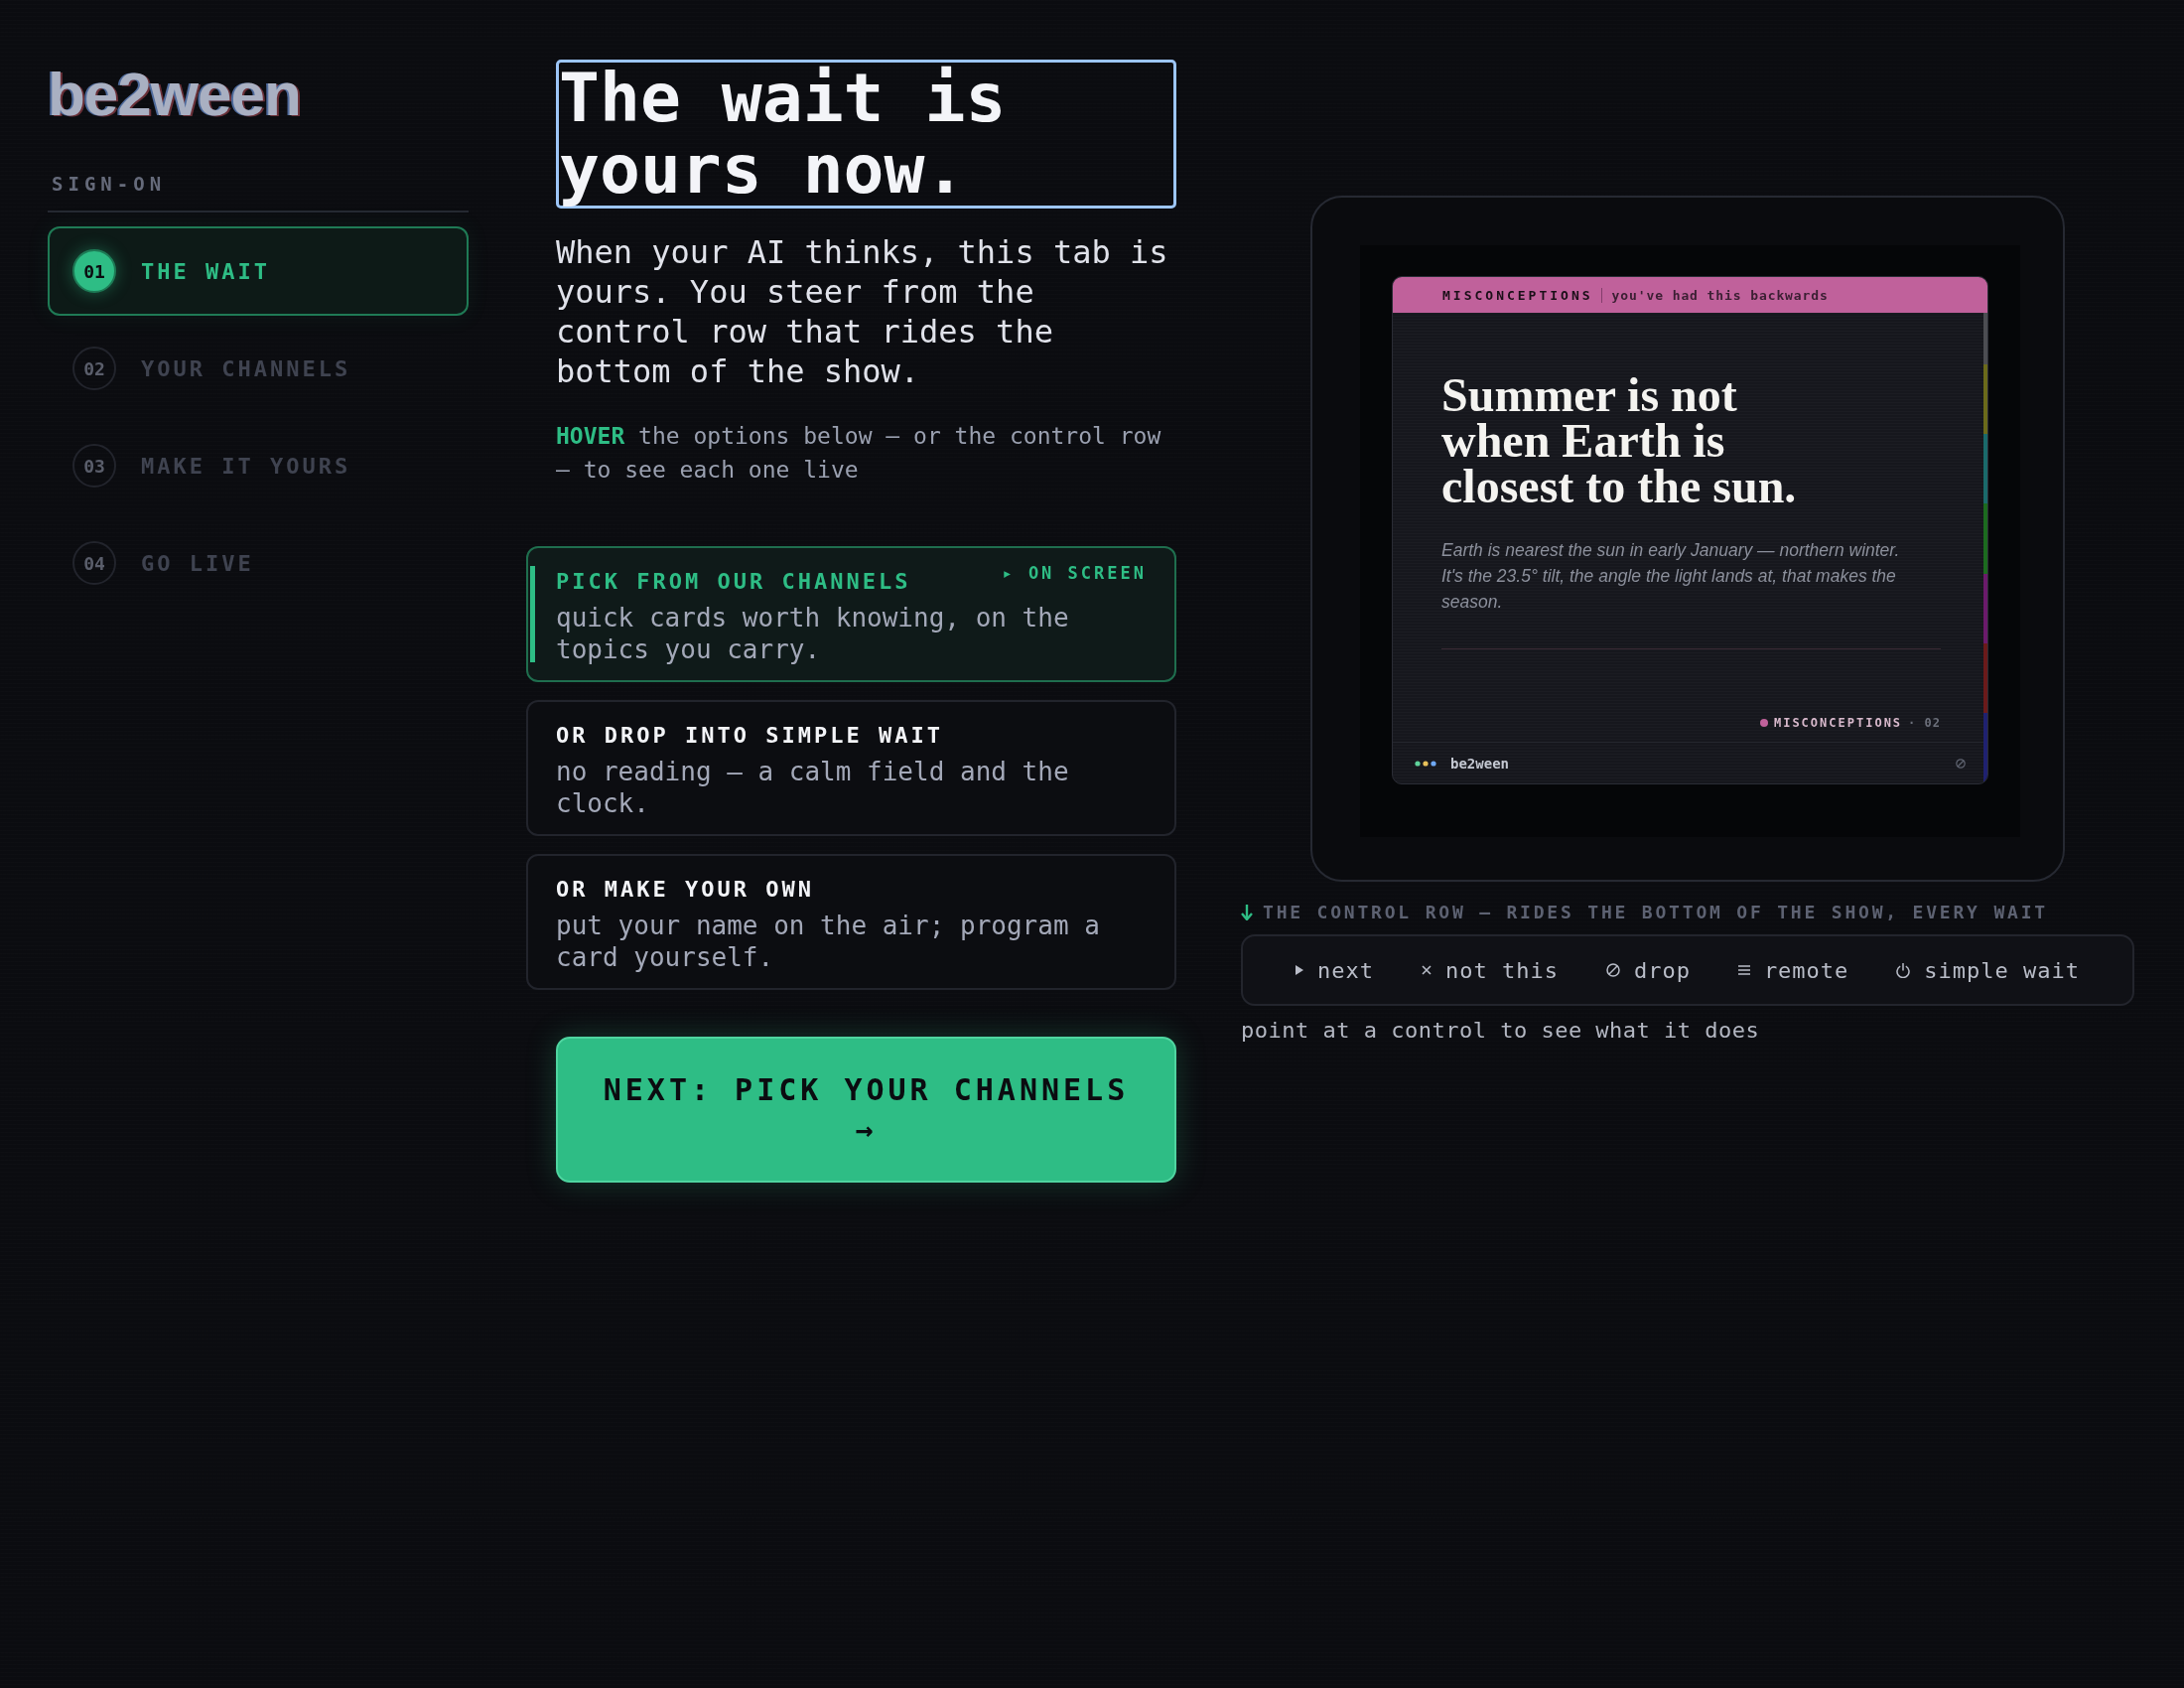 Image resolution: width=2184 pixels, height=1688 pixels. Describe the element at coordinates (1793, 970) in the screenshot. I see `control-button: remote` at that location.